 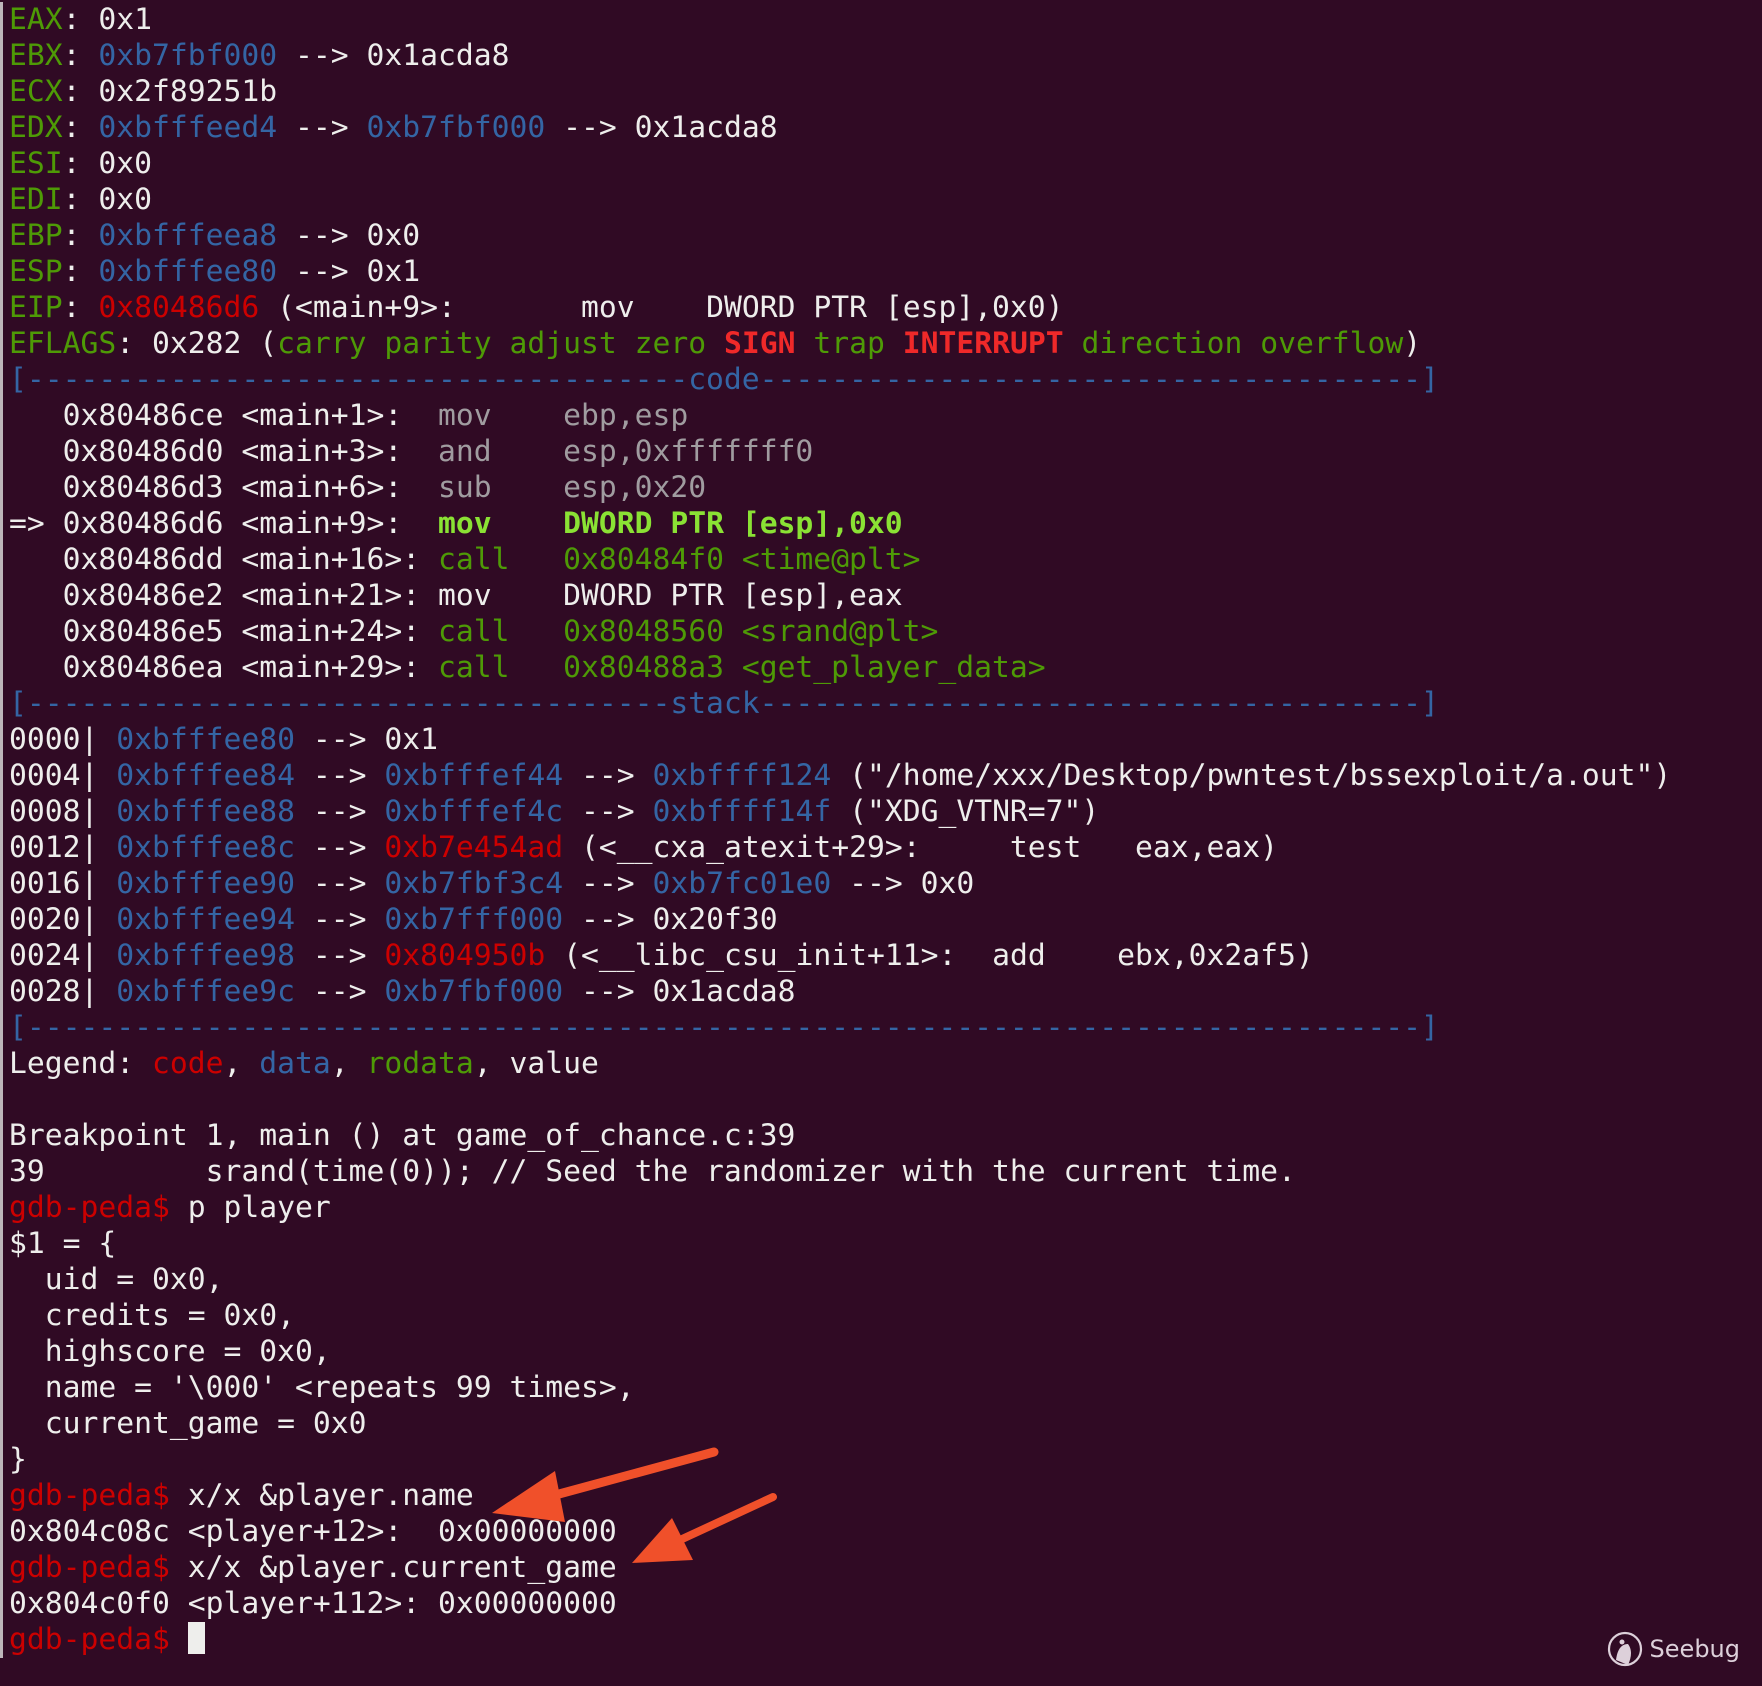 What do you see at coordinates (536, 1063) in the screenshot?
I see `text-segment: , value` at bounding box center [536, 1063].